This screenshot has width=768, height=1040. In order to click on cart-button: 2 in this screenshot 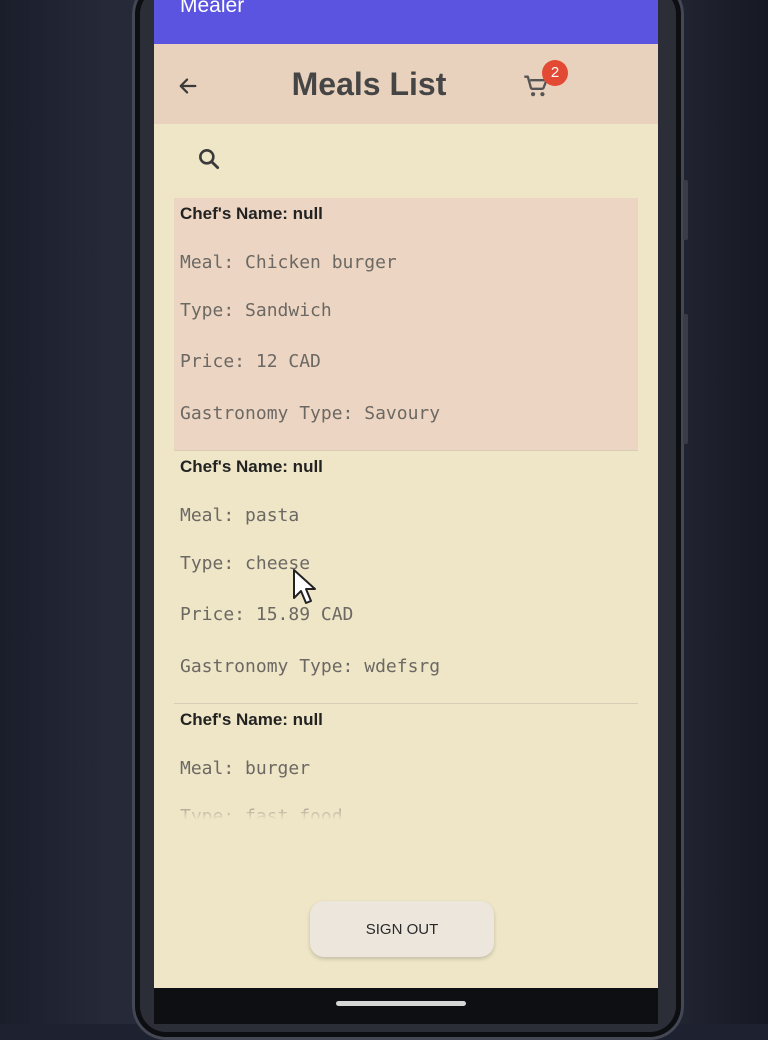, I will do `click(545, 84)`.